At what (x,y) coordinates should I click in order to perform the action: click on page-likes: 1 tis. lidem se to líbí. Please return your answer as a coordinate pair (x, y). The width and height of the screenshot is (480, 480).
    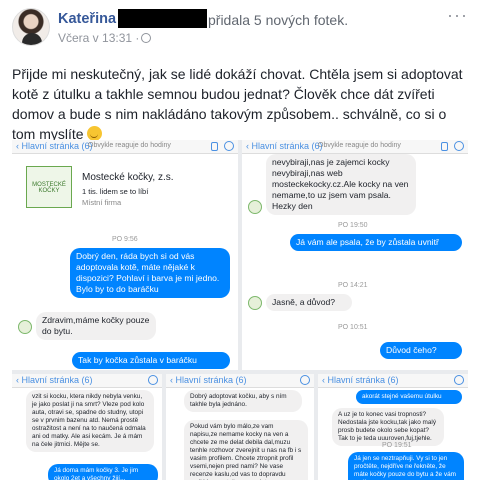
    Looking at the image, I should click on (115, 191).